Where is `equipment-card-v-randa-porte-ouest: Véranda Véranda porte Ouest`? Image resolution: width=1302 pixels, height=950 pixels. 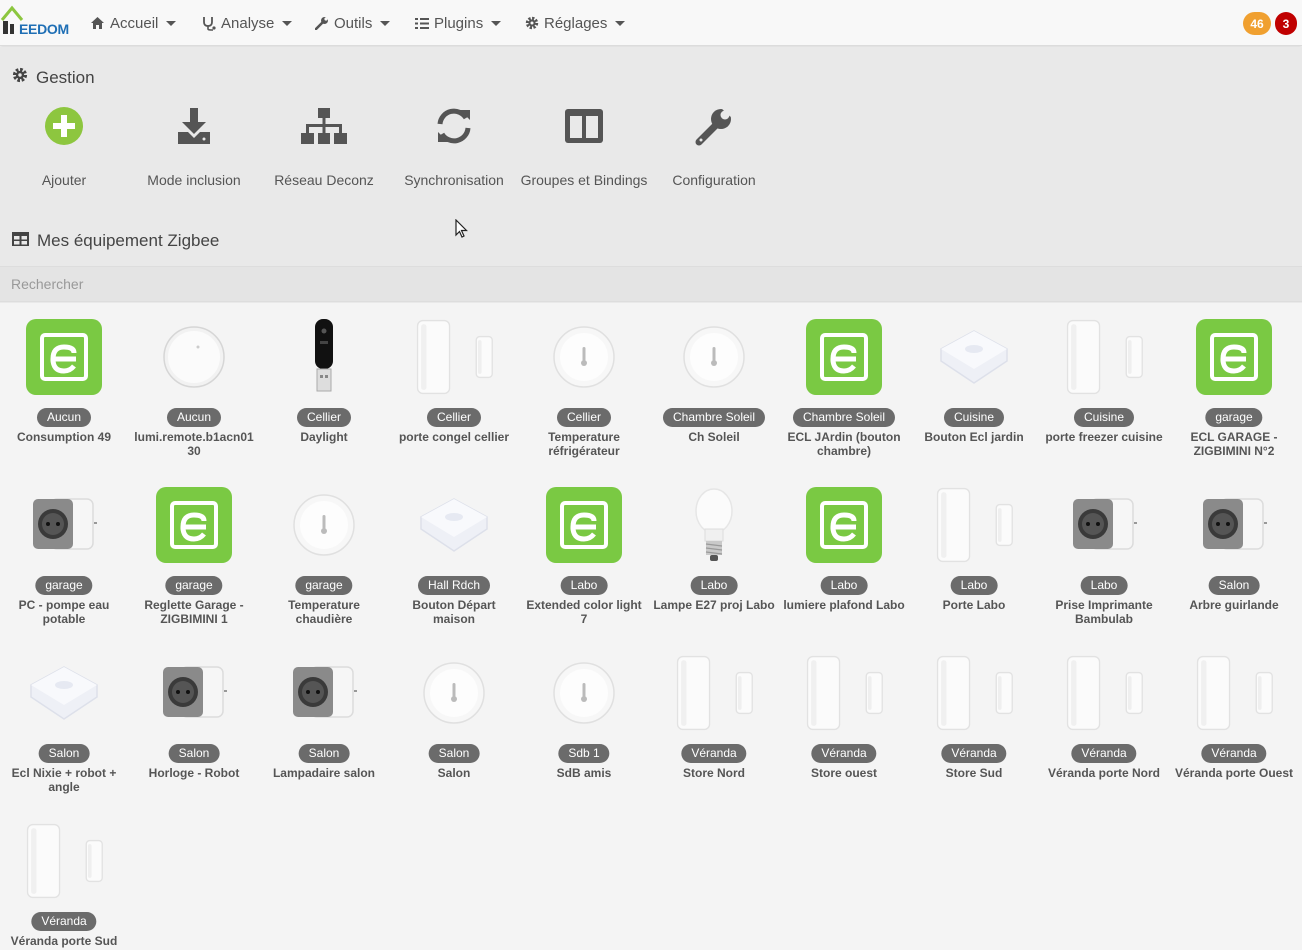 equipment-card-v-randa-porte-ouest: Véranda Véranda porte Ouest is located at coordinates (1234, 723).